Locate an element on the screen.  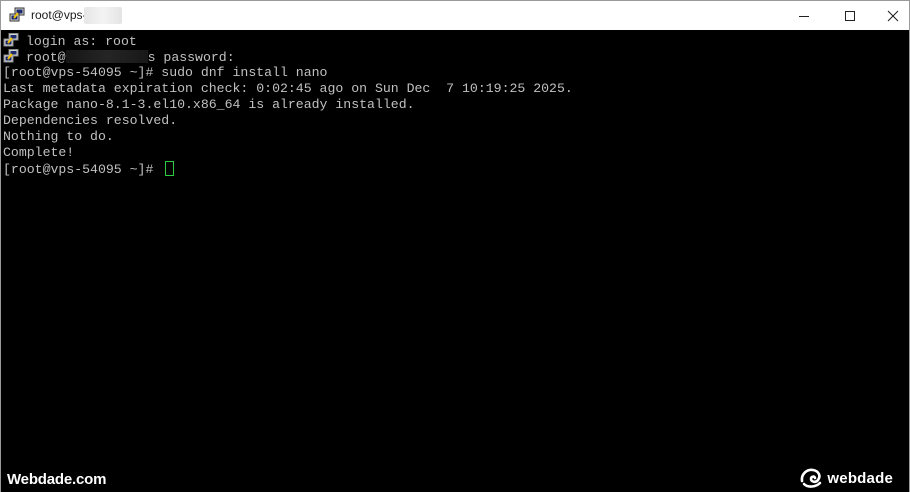
maximize-icon is located at coordinates (850, 15).